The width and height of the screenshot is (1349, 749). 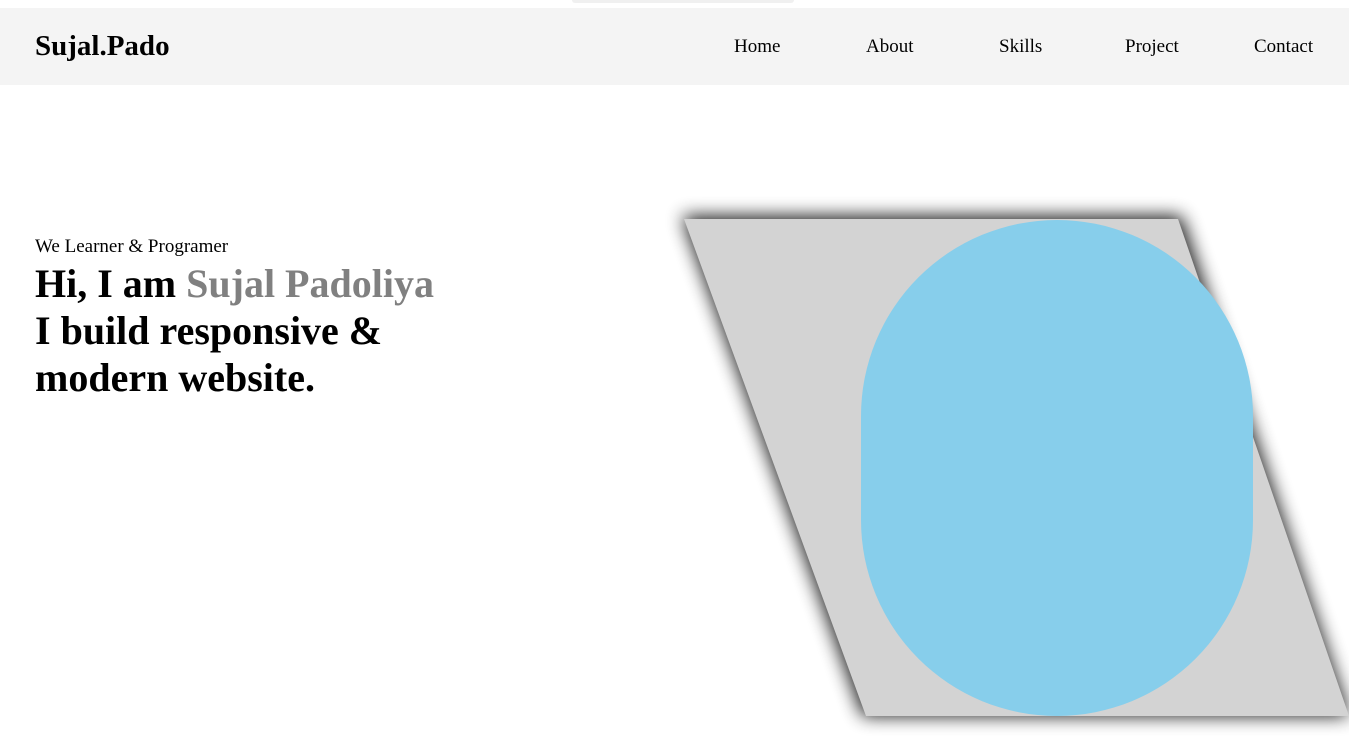 I want to click on hero-line-2: I build responsive &, so click(x=209, y=330).